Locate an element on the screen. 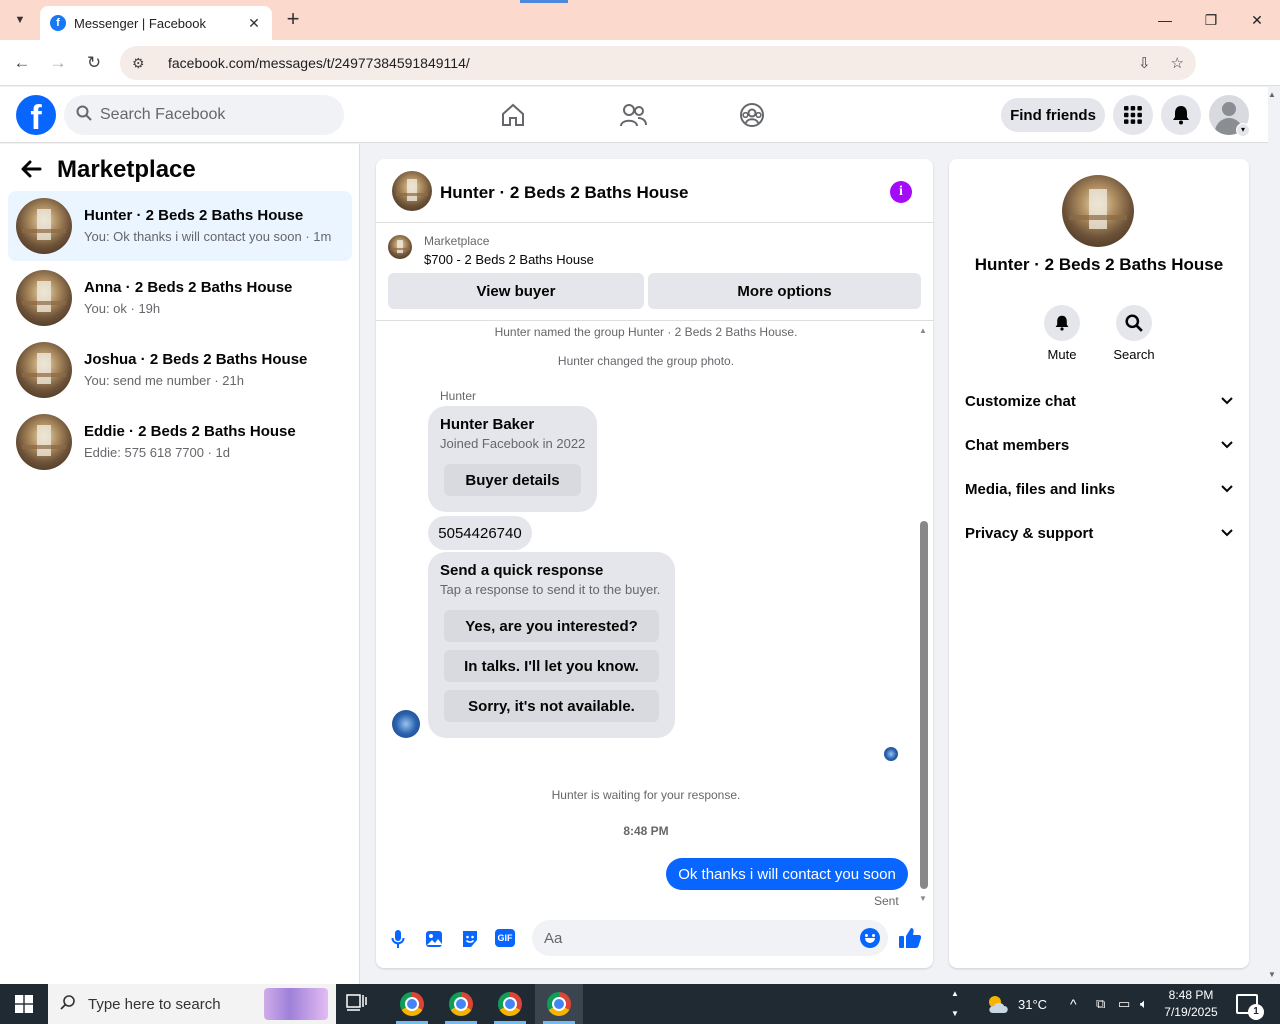  message-bubble: 5054426740 is located at coordinates (480, 533).